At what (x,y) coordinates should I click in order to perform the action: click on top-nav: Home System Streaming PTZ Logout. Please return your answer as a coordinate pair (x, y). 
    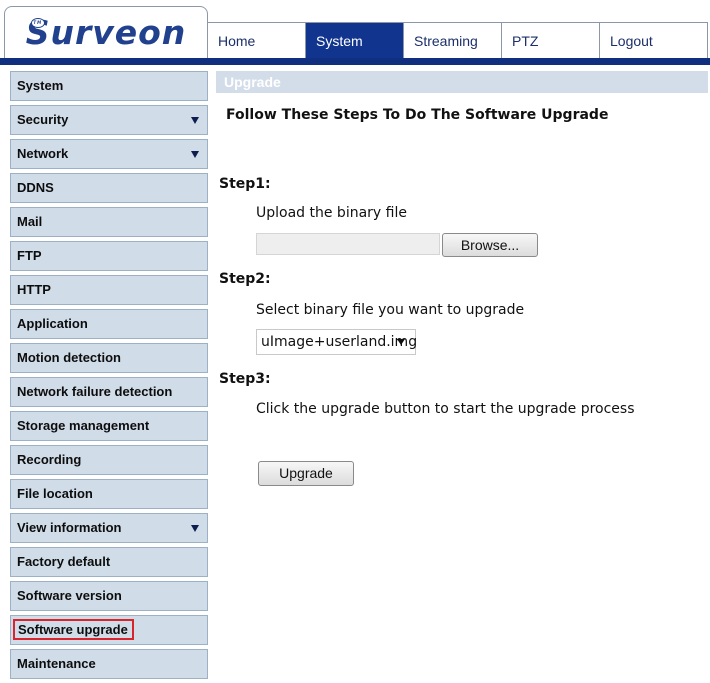
    Looking at the image, I should click on (458, 40).